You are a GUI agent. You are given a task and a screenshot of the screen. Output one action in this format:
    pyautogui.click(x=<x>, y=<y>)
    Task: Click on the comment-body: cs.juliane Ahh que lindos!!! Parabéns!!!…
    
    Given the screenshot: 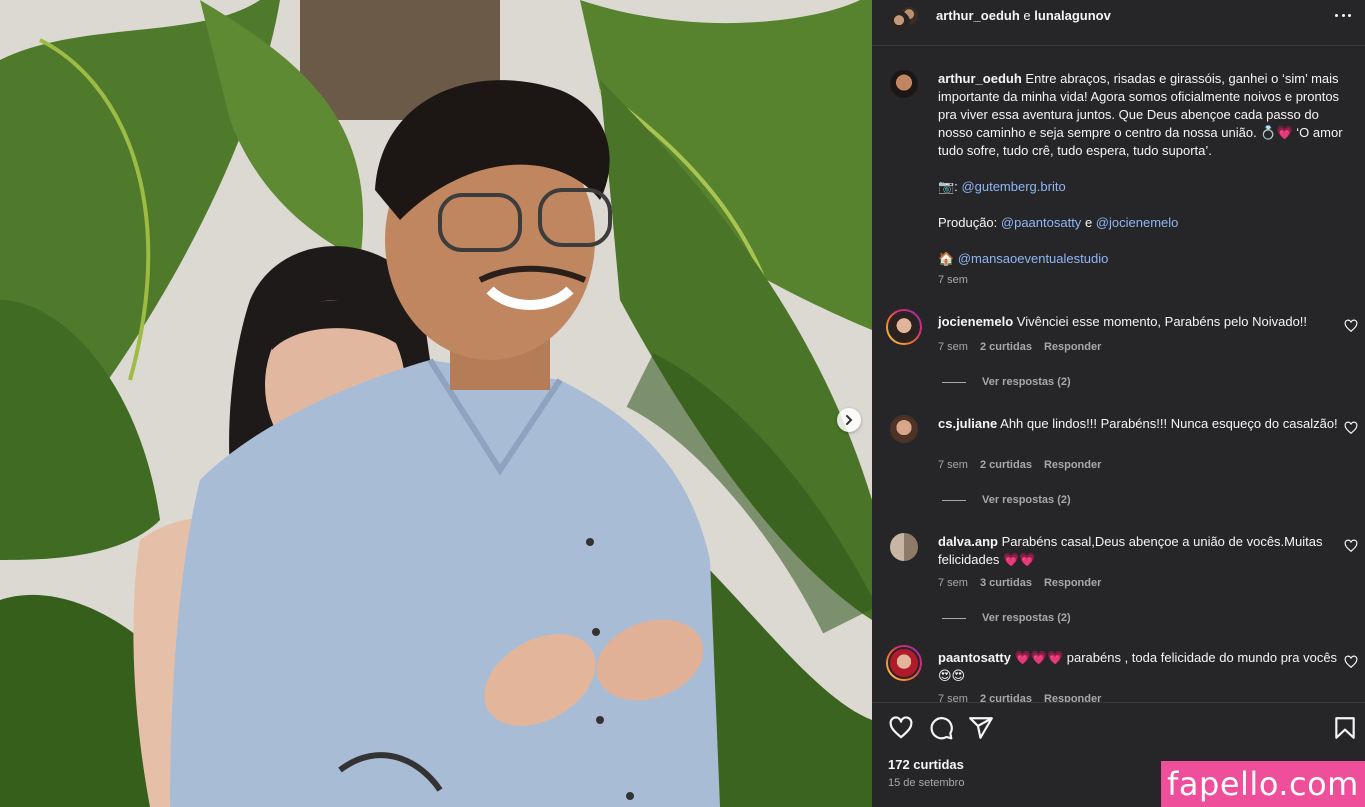 What is the action you would take?
    pyautogui.click(x=1138, y=424)
    